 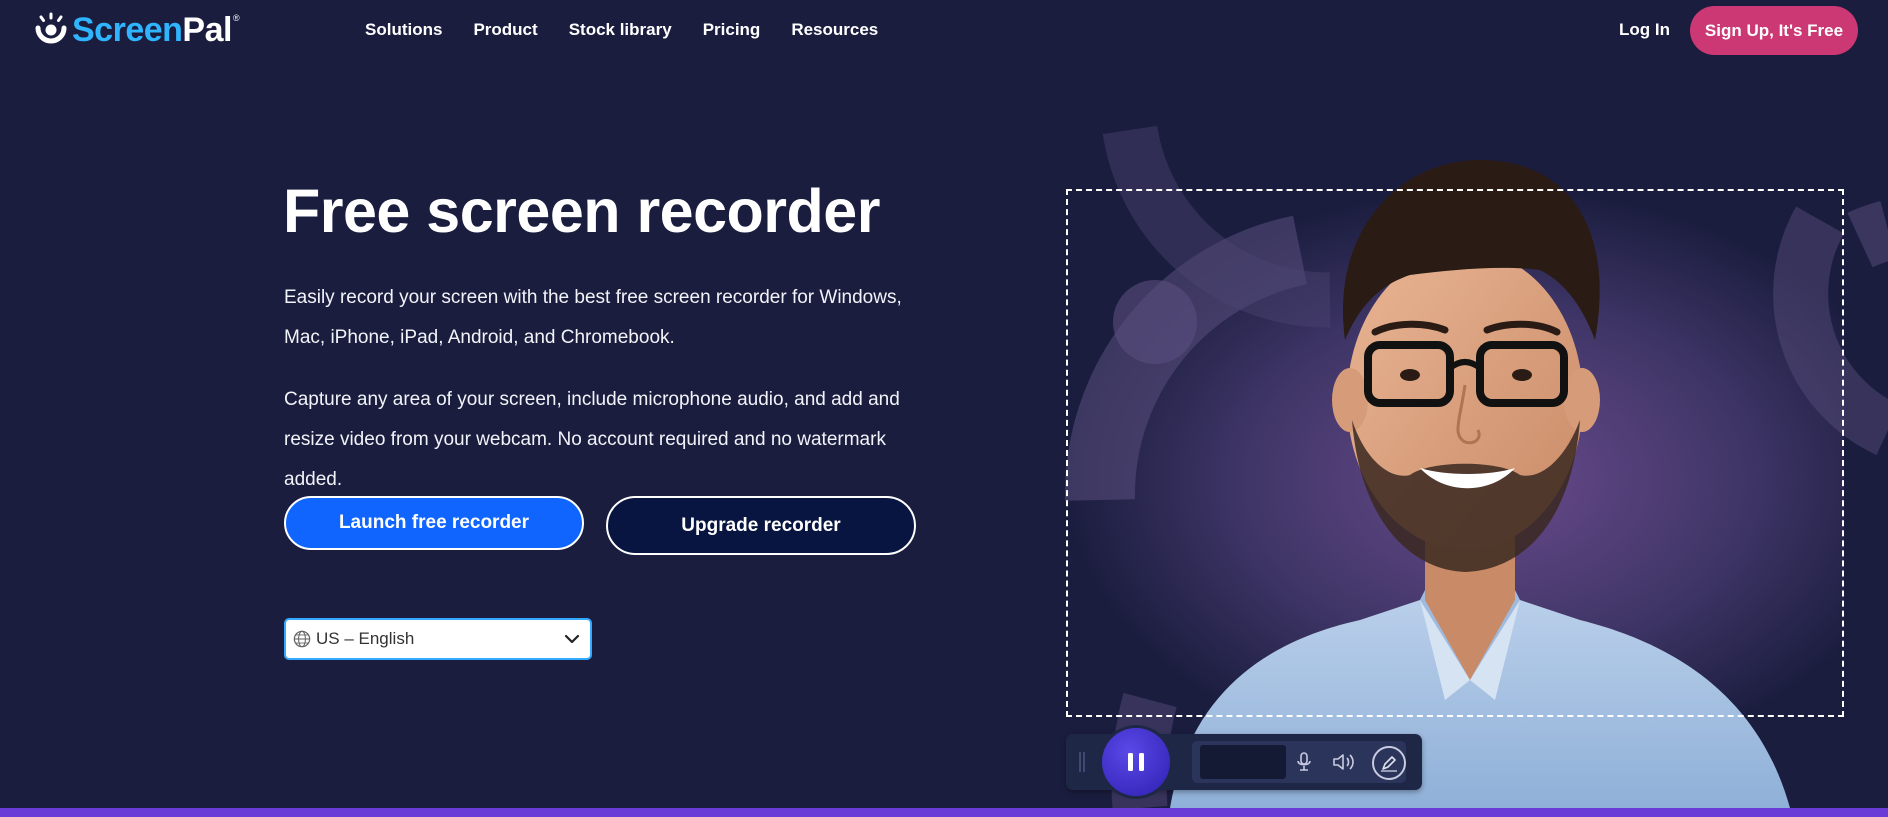 I want to click on annotation-button, so click(x=1389, y=763).